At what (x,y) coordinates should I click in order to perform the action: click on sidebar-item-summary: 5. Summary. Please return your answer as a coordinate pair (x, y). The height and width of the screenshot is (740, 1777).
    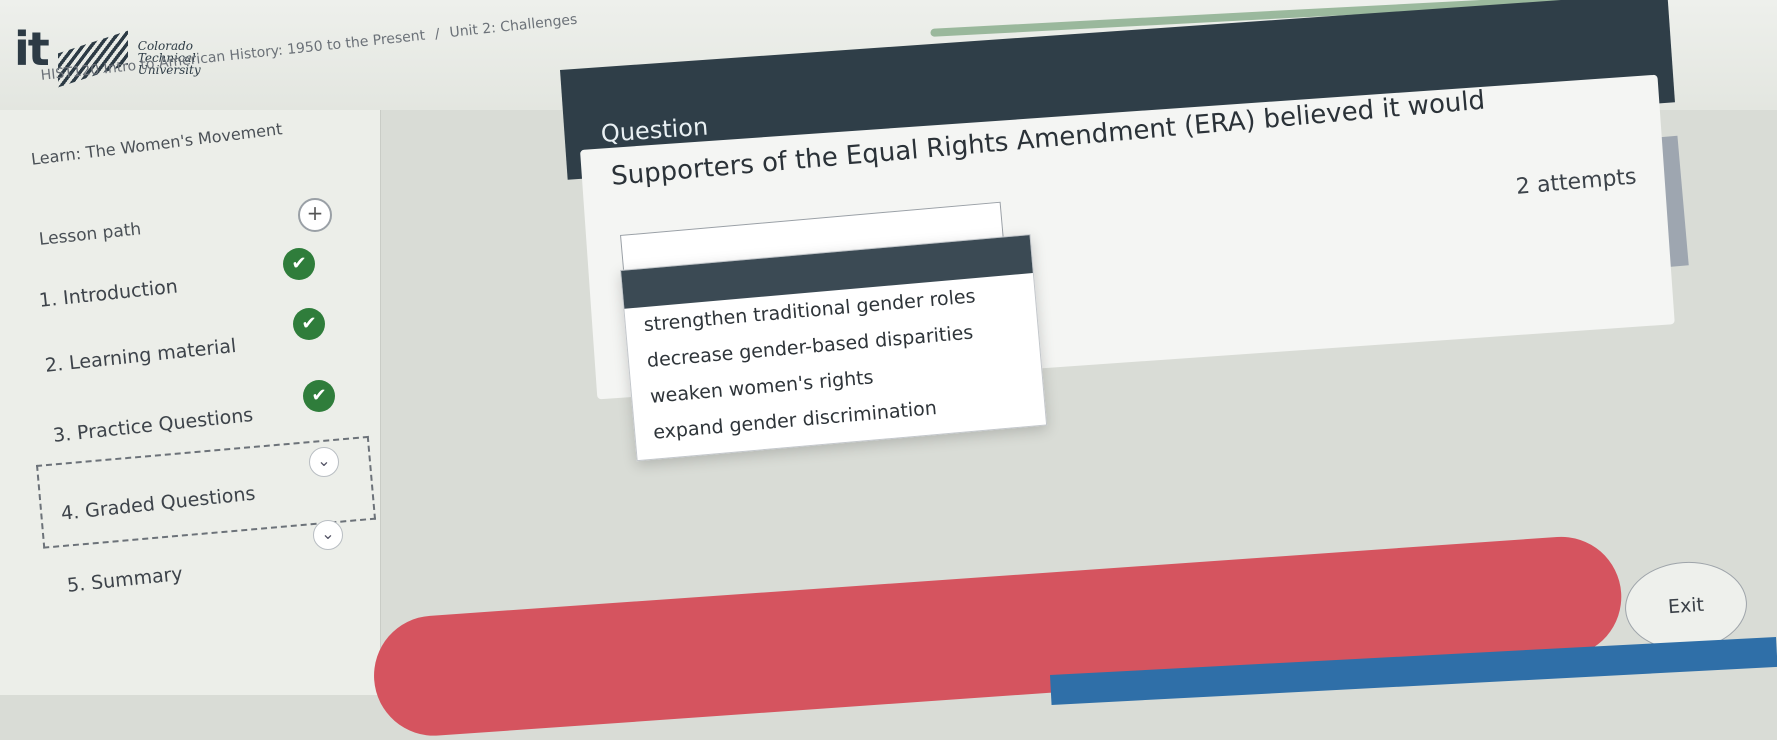
    Looking at the image, I should click on (125, 580).